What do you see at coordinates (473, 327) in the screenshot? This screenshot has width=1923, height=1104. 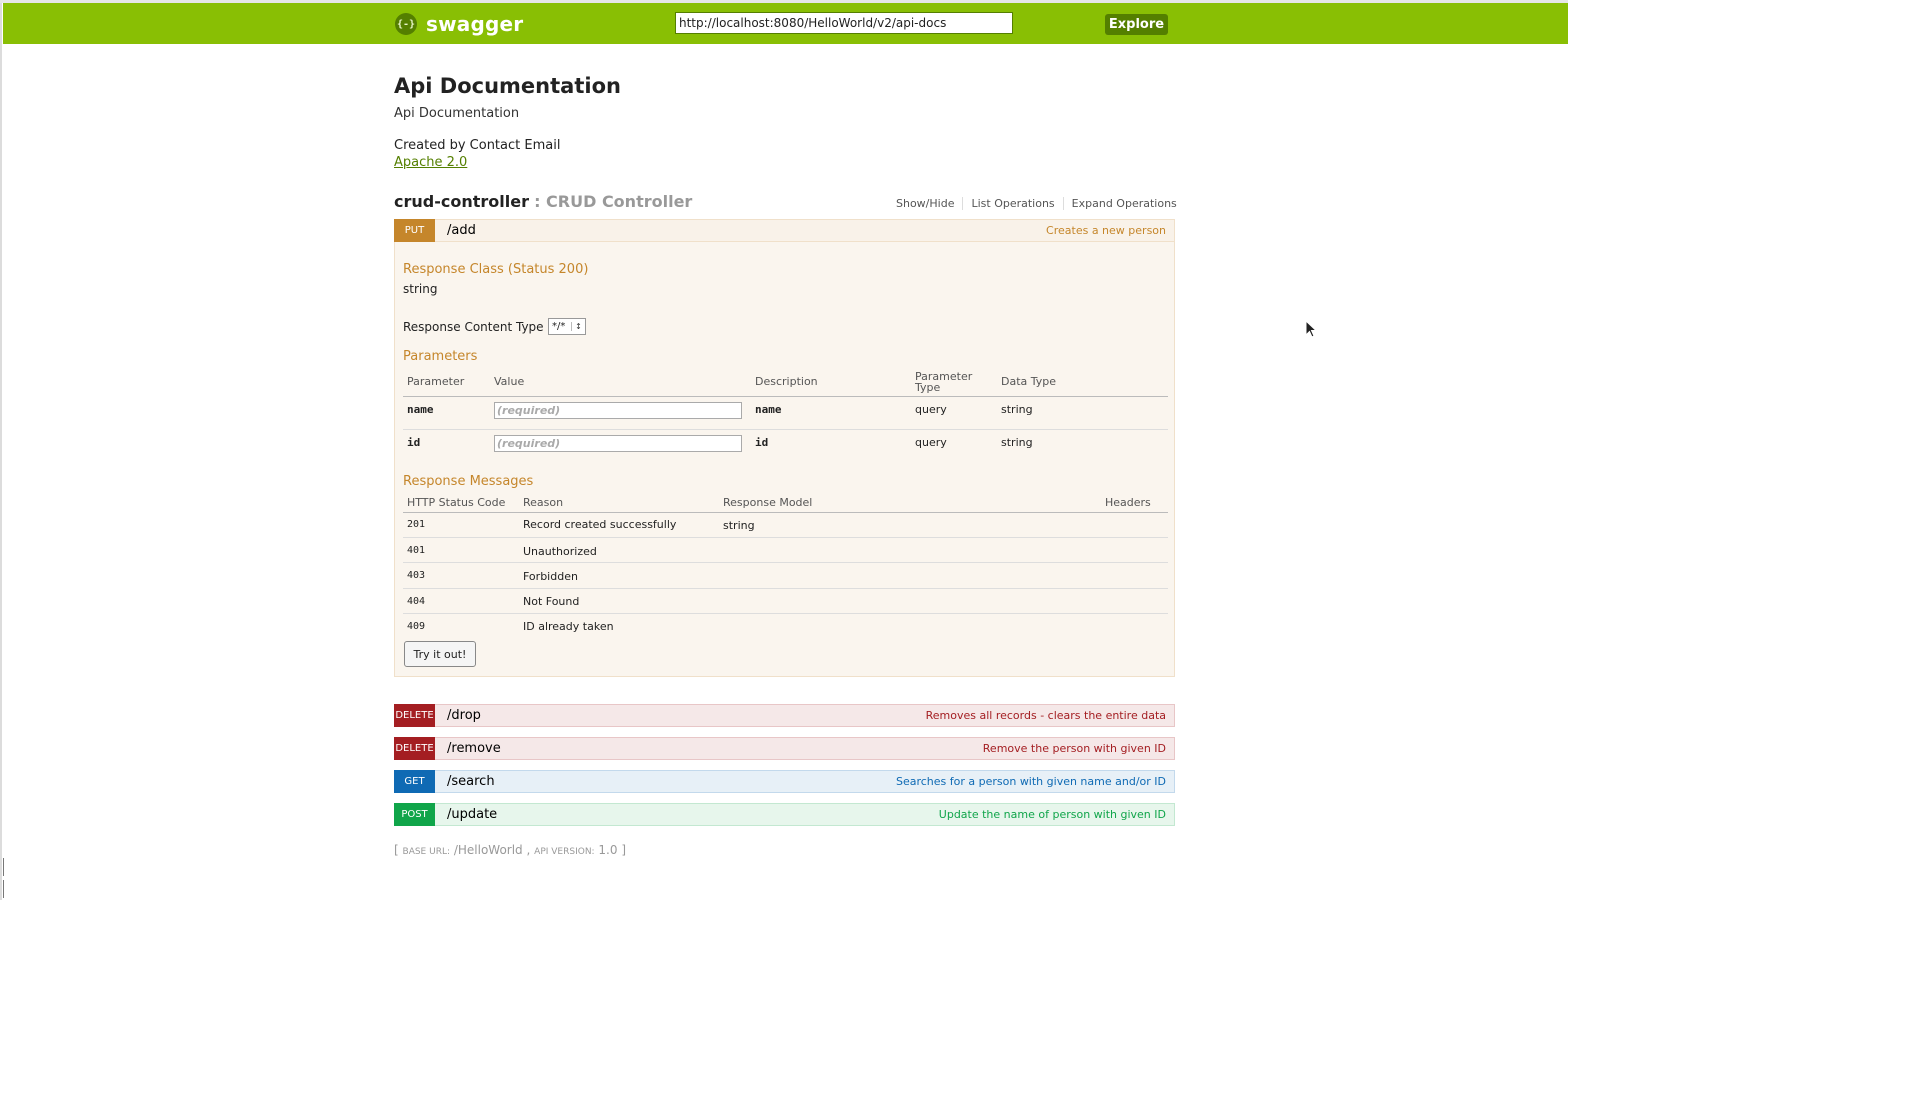 I see `content-type-label: Response Content Type` at bounding box center [473, 327].